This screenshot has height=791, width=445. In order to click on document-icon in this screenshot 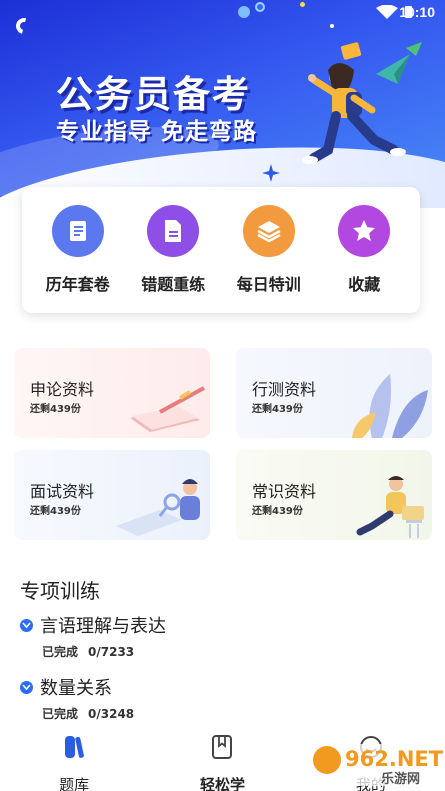, I will do `click(173, 231)`.